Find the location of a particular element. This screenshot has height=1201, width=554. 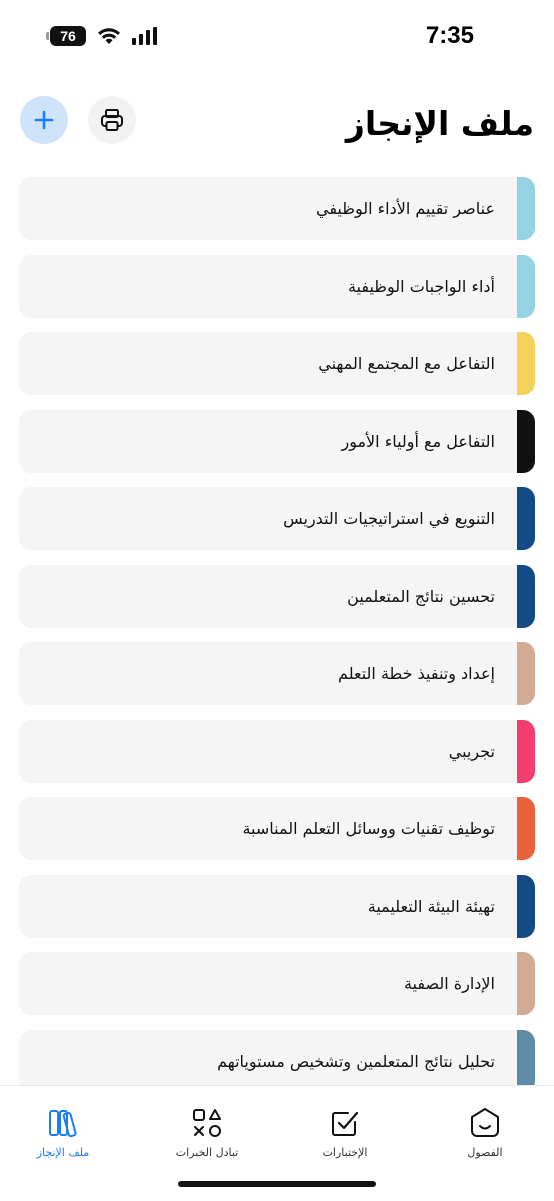

tab-tests: الإختبارات is located at coordinates (345, 1132).